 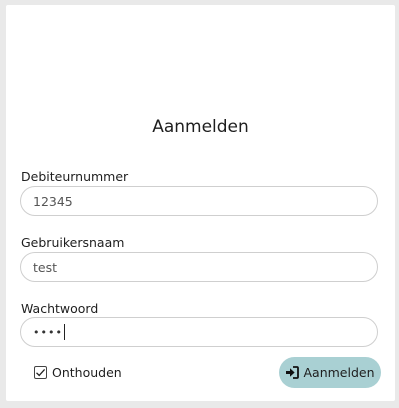 I want to click on remember-checkbox, so click(x=40, y=372).